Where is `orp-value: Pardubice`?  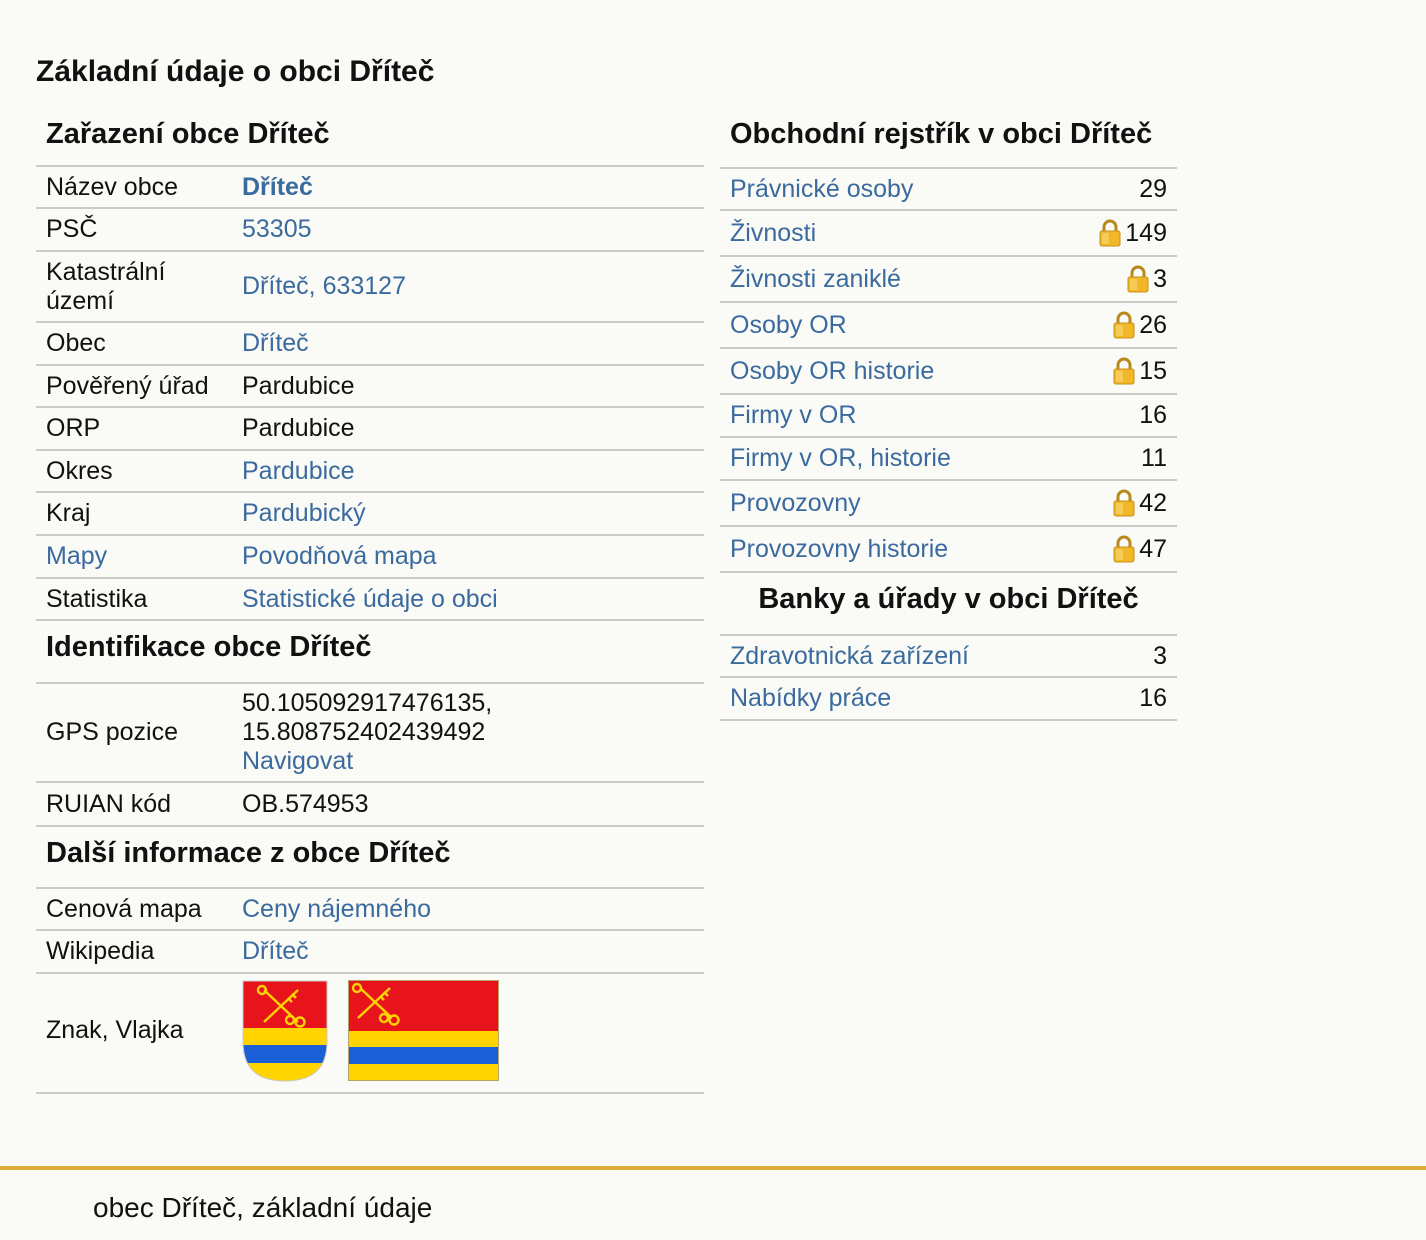
orp-value: Pardubice is located at coordinates (298, 428).